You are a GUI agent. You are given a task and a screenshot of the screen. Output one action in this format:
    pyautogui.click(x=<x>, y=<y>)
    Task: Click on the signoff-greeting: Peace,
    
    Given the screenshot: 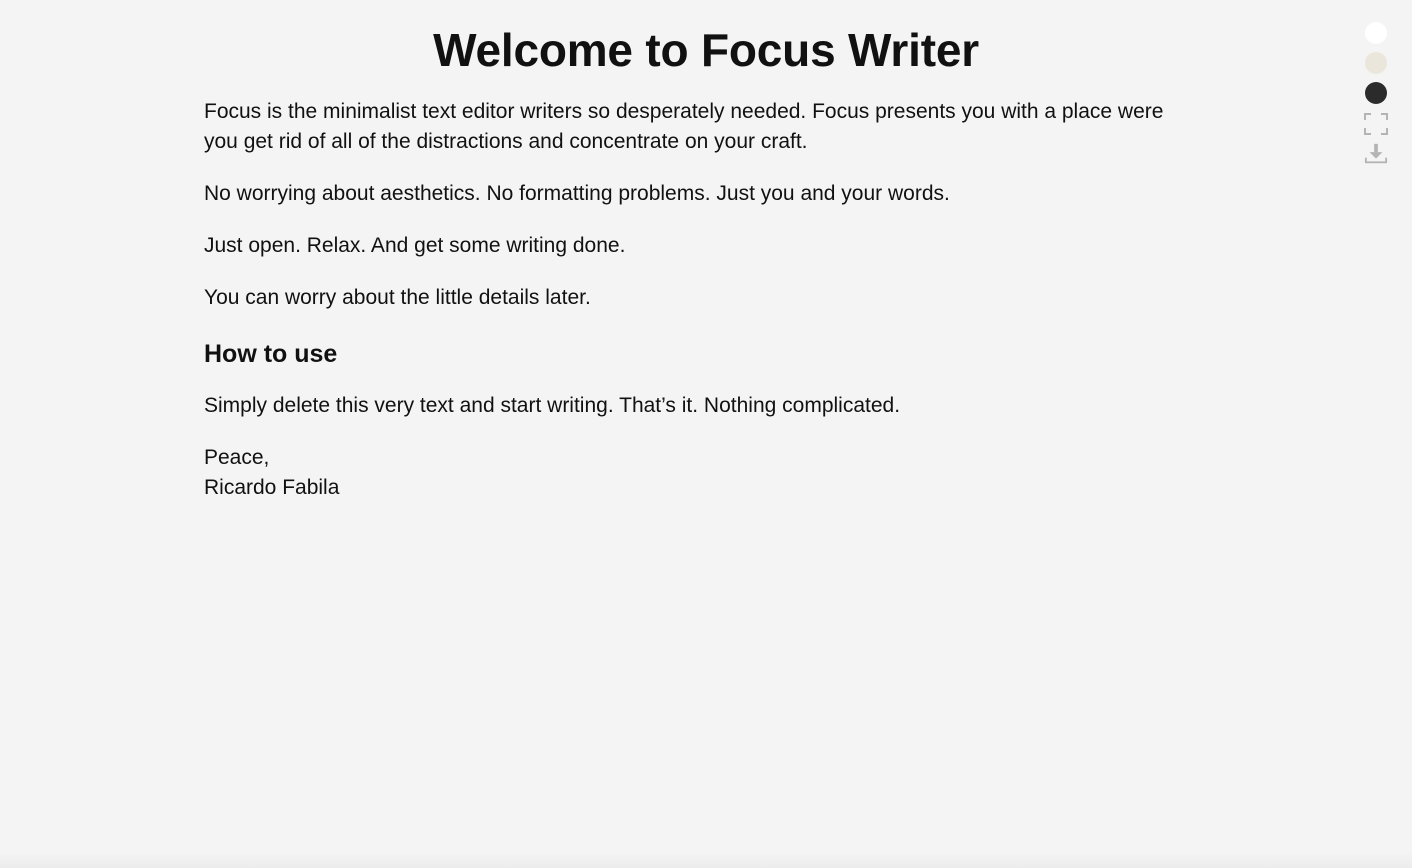 What is the action you would take?
    pyautogui.click(x=237, y=457)
    